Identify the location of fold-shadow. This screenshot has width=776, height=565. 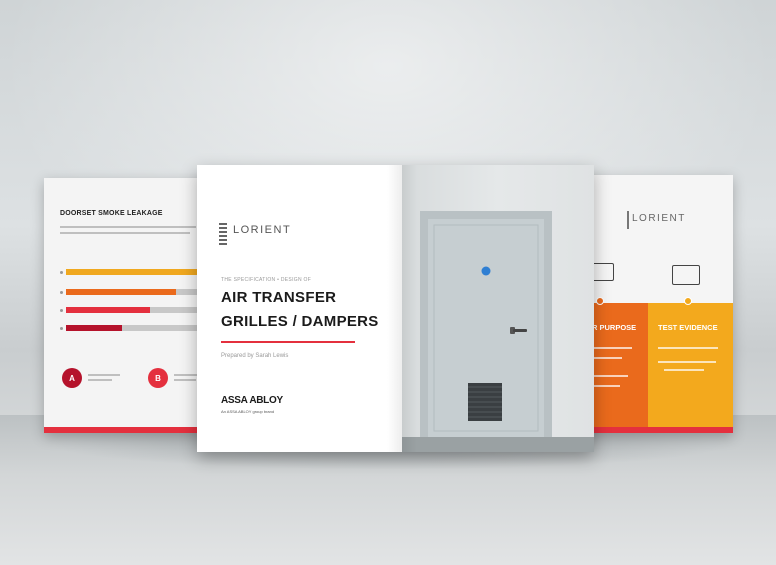
(402, 308).